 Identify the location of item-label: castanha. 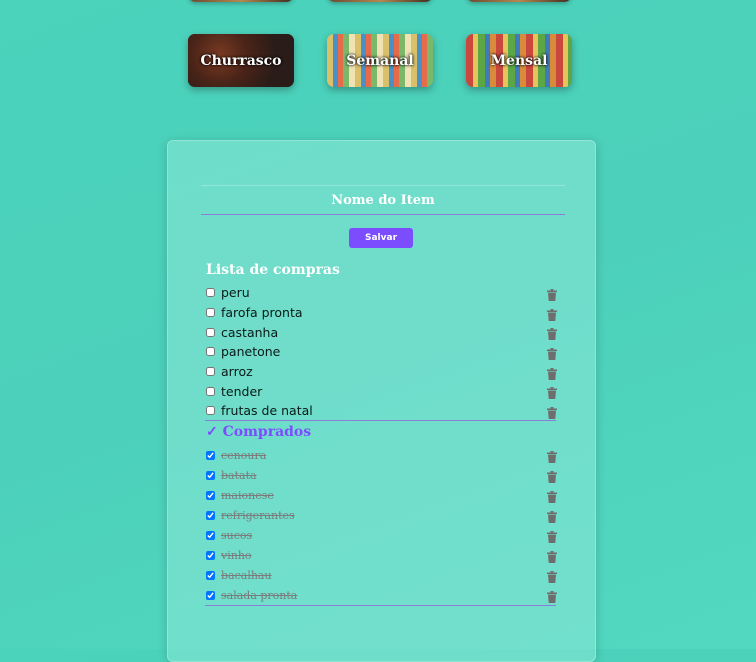
(250, 332).